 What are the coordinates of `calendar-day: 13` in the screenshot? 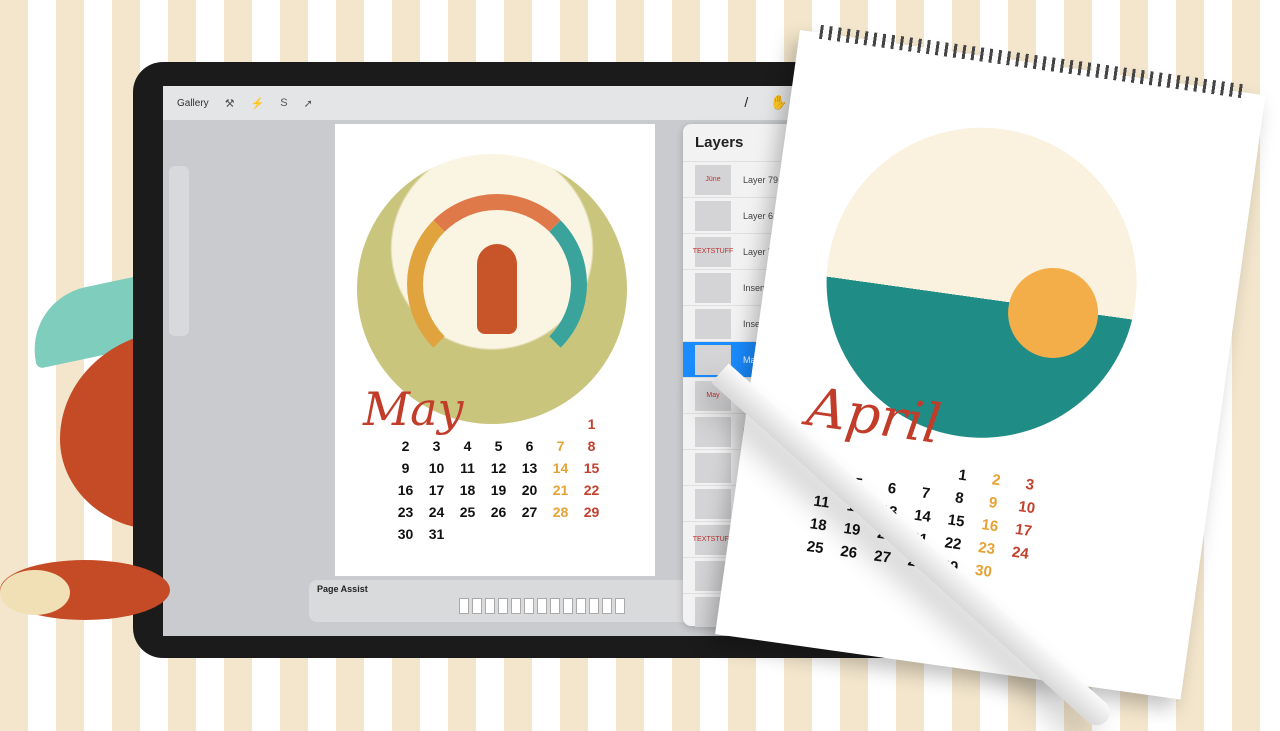 It's located at (529, 468).